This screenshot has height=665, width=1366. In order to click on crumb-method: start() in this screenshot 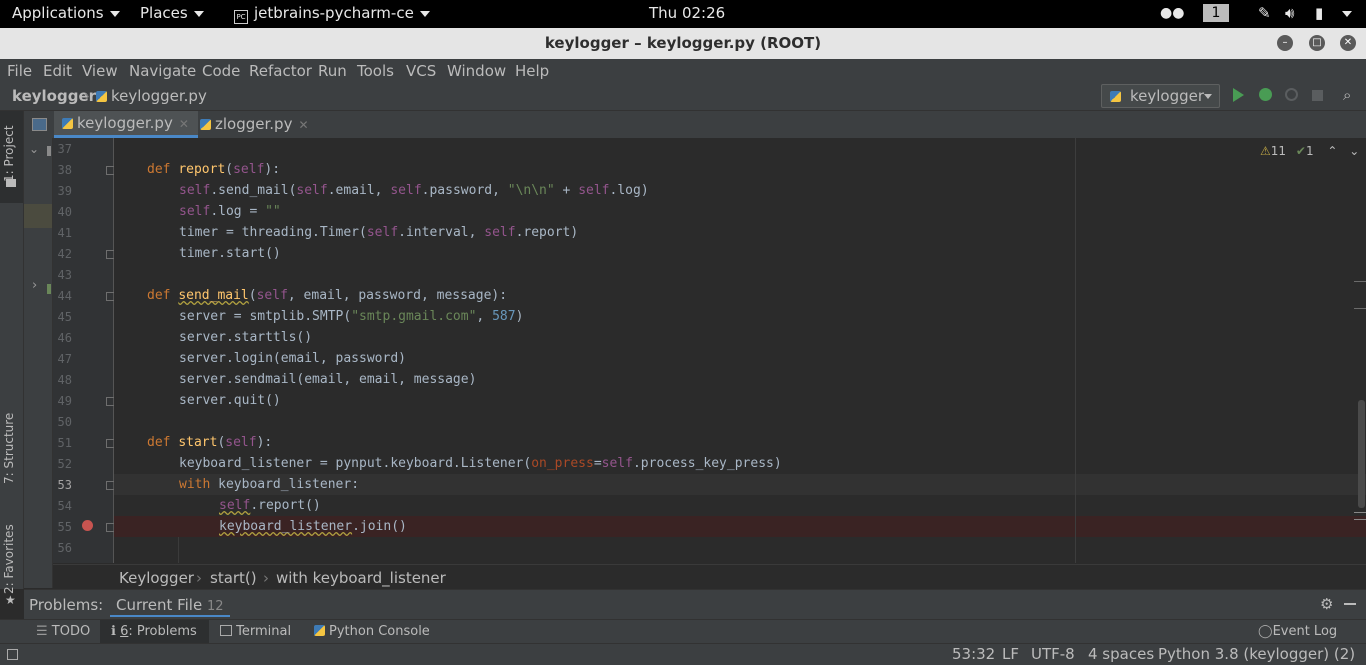, I will do `click(233, 578)`.